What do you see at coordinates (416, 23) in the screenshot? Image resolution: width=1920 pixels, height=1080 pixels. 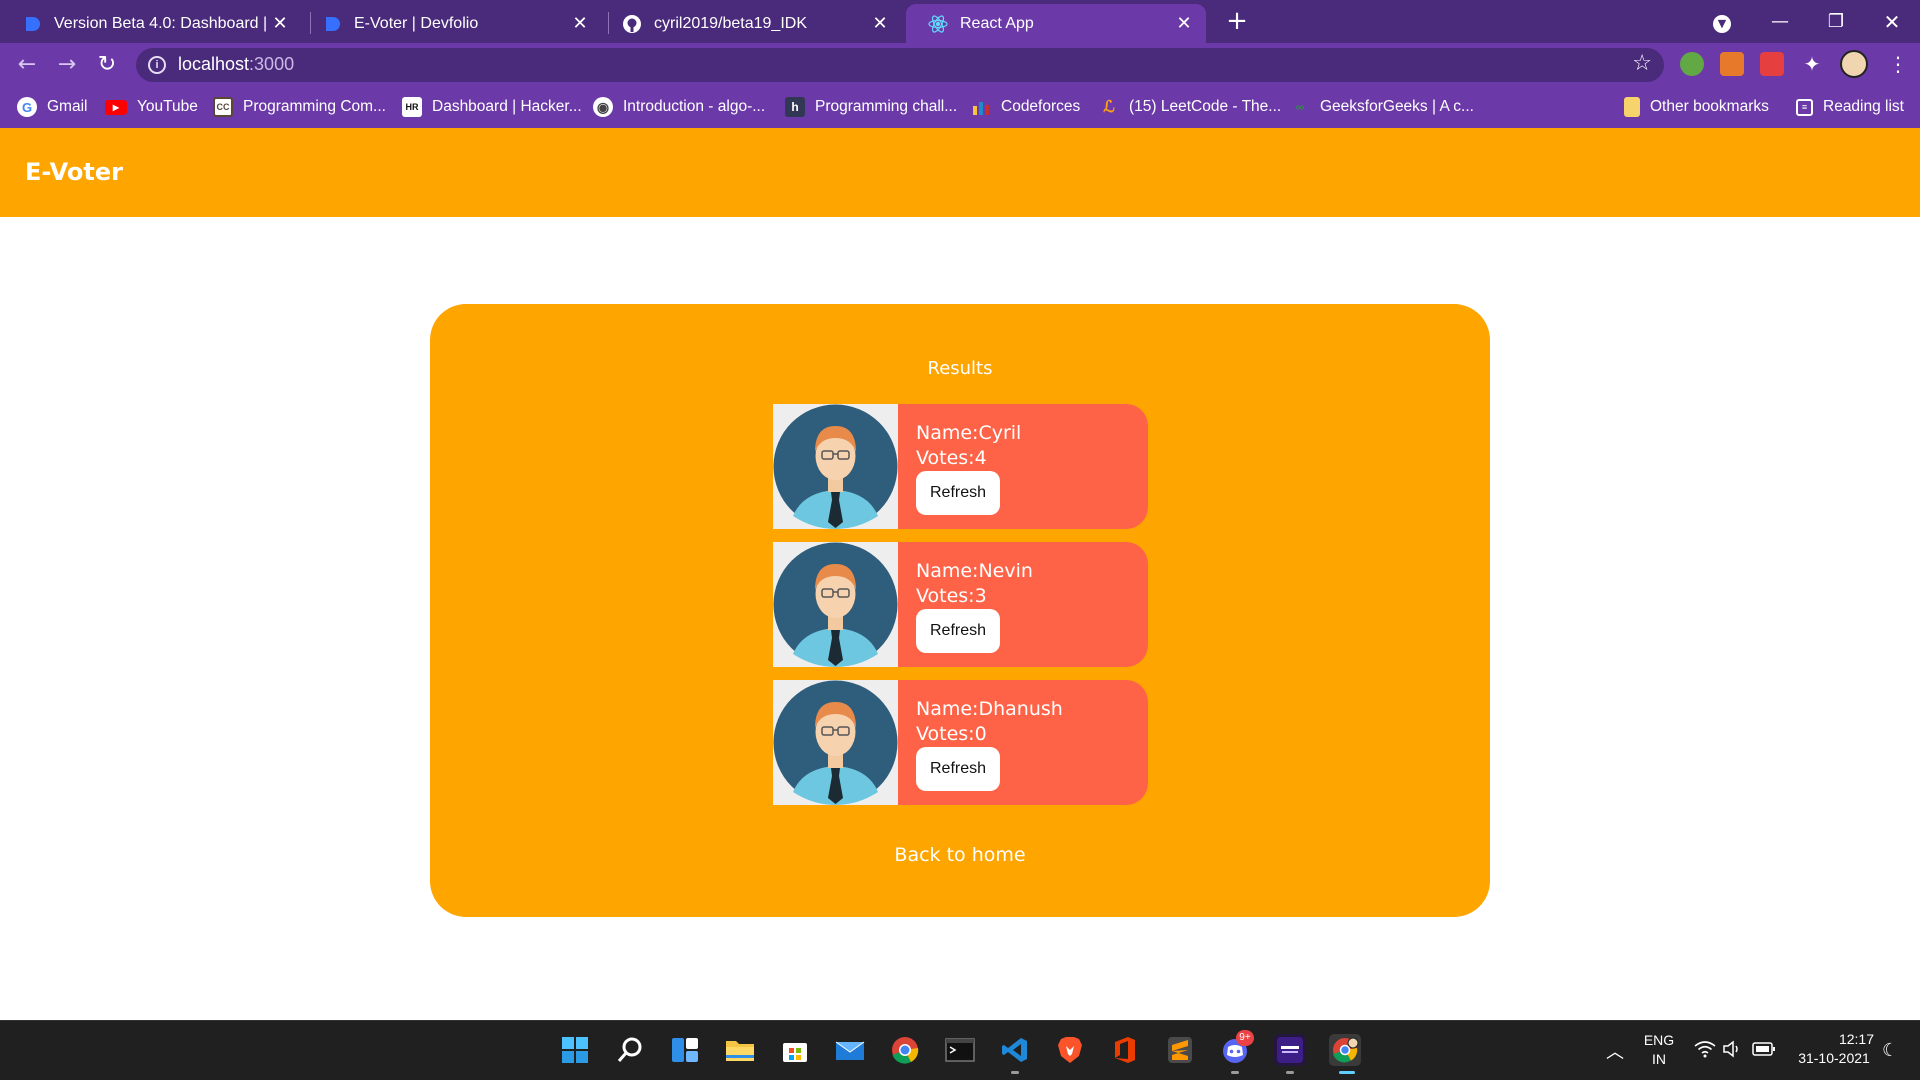 I see `tab-title: E-Voter | Devfolio` at bounding box center [416, 23].